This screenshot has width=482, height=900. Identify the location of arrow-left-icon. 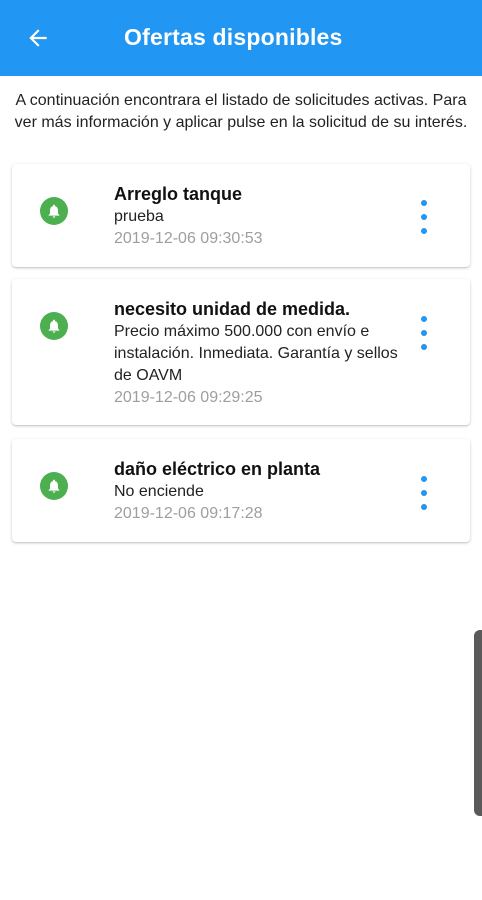
(38, 38).